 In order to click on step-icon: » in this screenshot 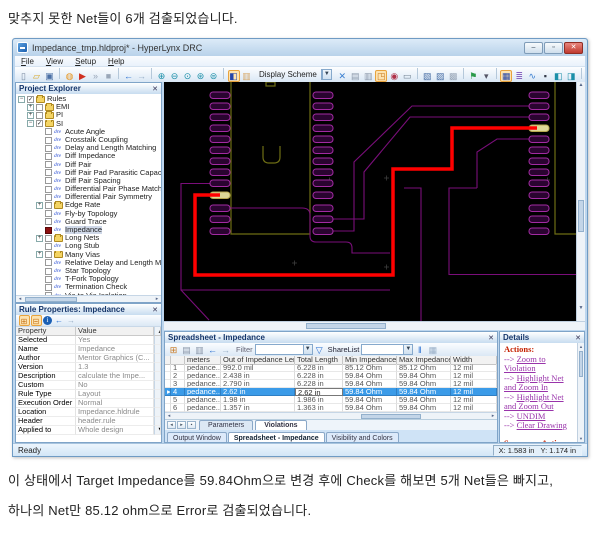, I will do `click(96, 76)`.